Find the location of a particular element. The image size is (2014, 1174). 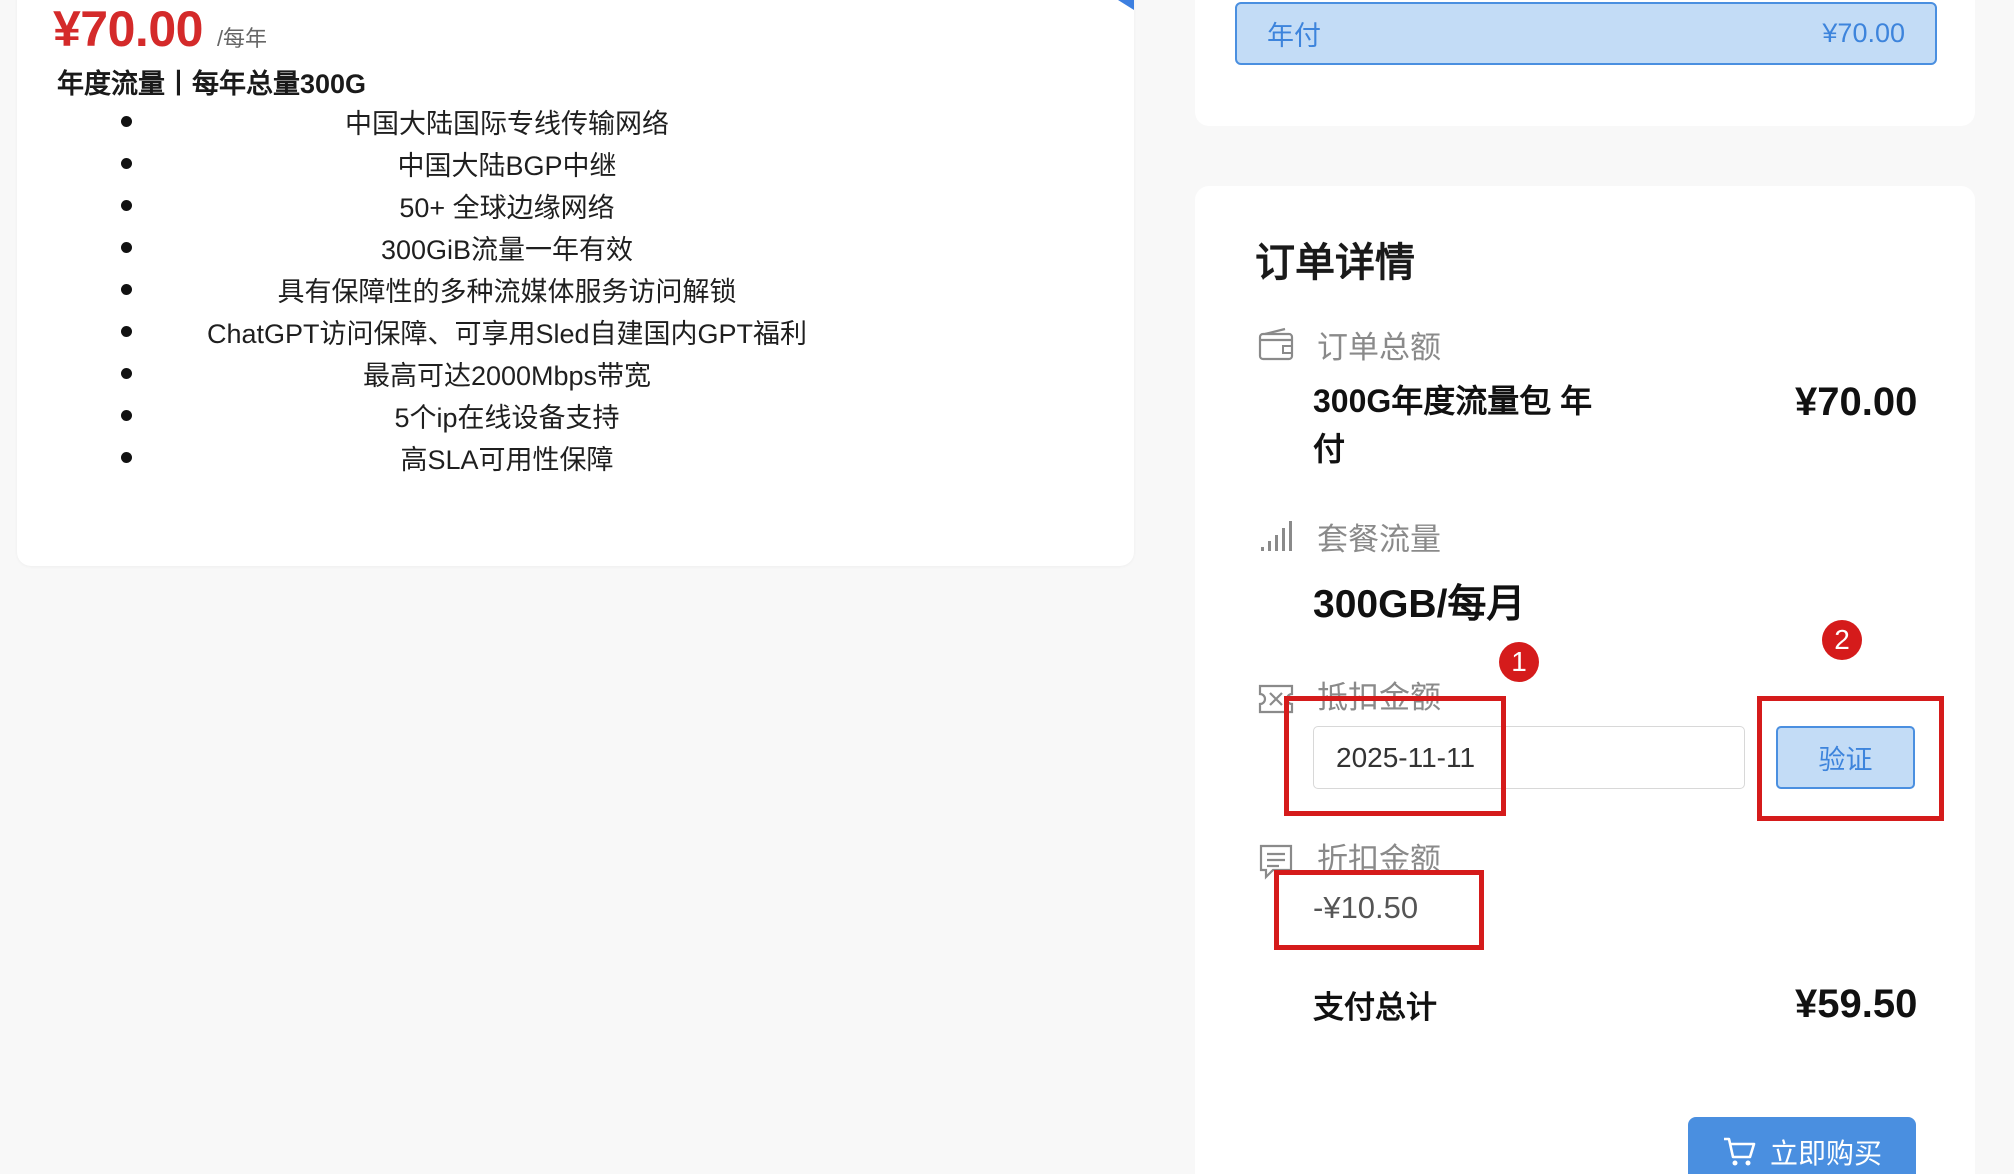

annotation-badge-1: 1 is located at coordinates (1519, 662).